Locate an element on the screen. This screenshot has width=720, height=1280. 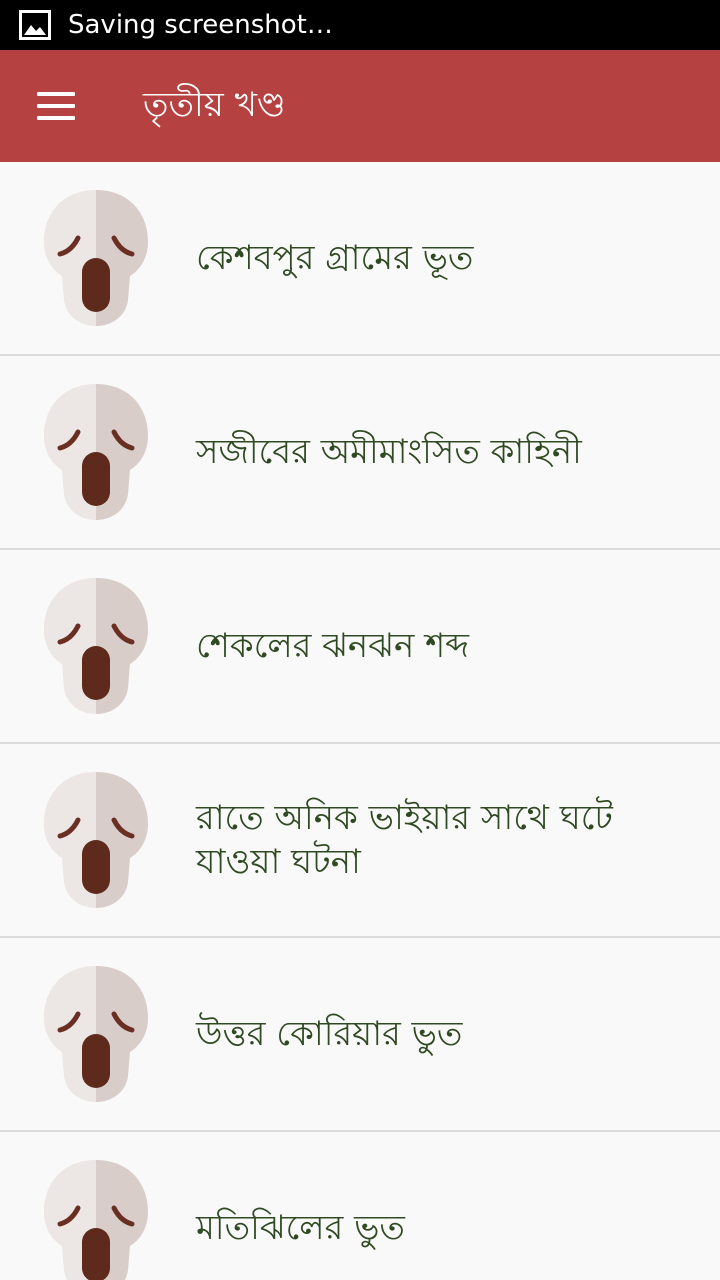
menu-button is located at coordinates (56, 106).